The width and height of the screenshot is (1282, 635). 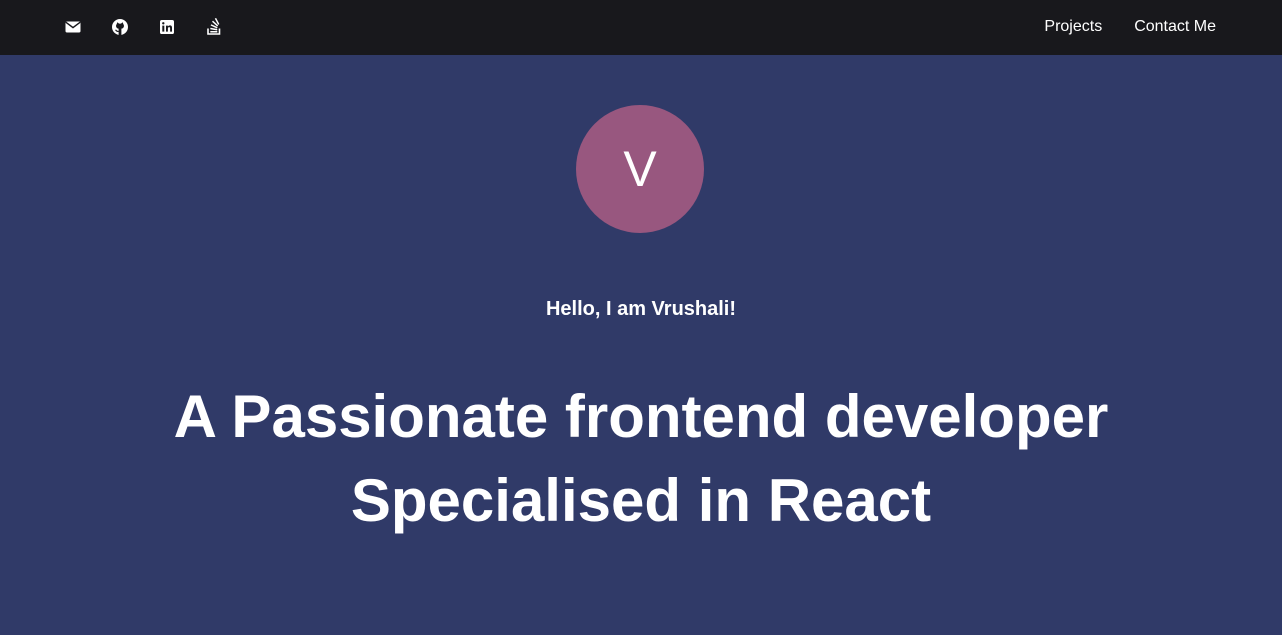 I want to click on linkedin-link, so click(x=167, y=27).